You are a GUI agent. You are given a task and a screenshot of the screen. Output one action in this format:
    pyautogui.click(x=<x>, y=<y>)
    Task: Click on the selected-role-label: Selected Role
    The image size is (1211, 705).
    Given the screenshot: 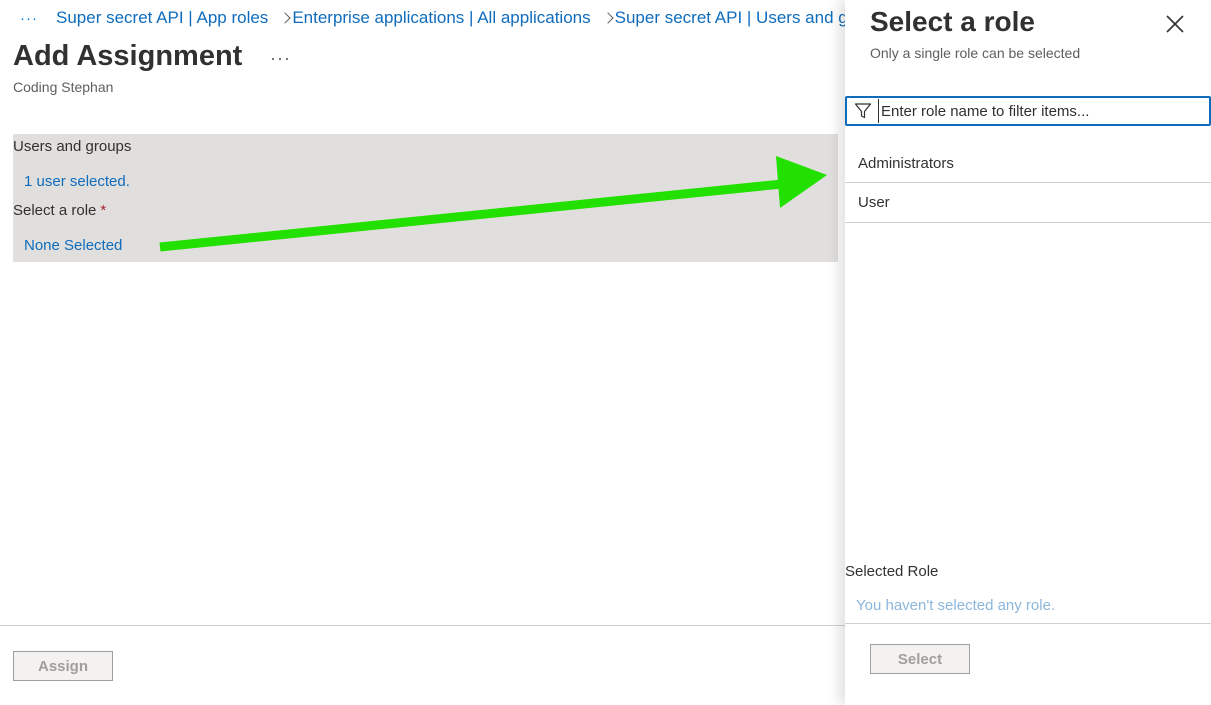 What is the action you would take?
    pyautogui.click(x=892, y=571)
    